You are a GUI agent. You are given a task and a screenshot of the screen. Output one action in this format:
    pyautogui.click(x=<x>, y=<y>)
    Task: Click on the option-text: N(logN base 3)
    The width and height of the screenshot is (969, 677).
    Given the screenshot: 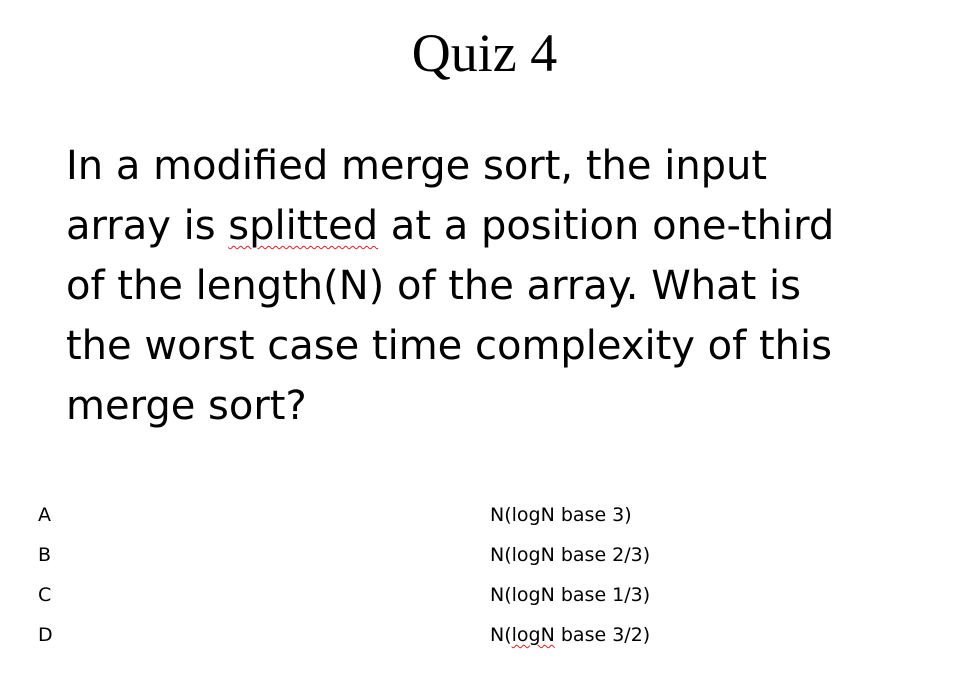 What is the action you would take?
    pyautogui.click(x=561, y=515)
    